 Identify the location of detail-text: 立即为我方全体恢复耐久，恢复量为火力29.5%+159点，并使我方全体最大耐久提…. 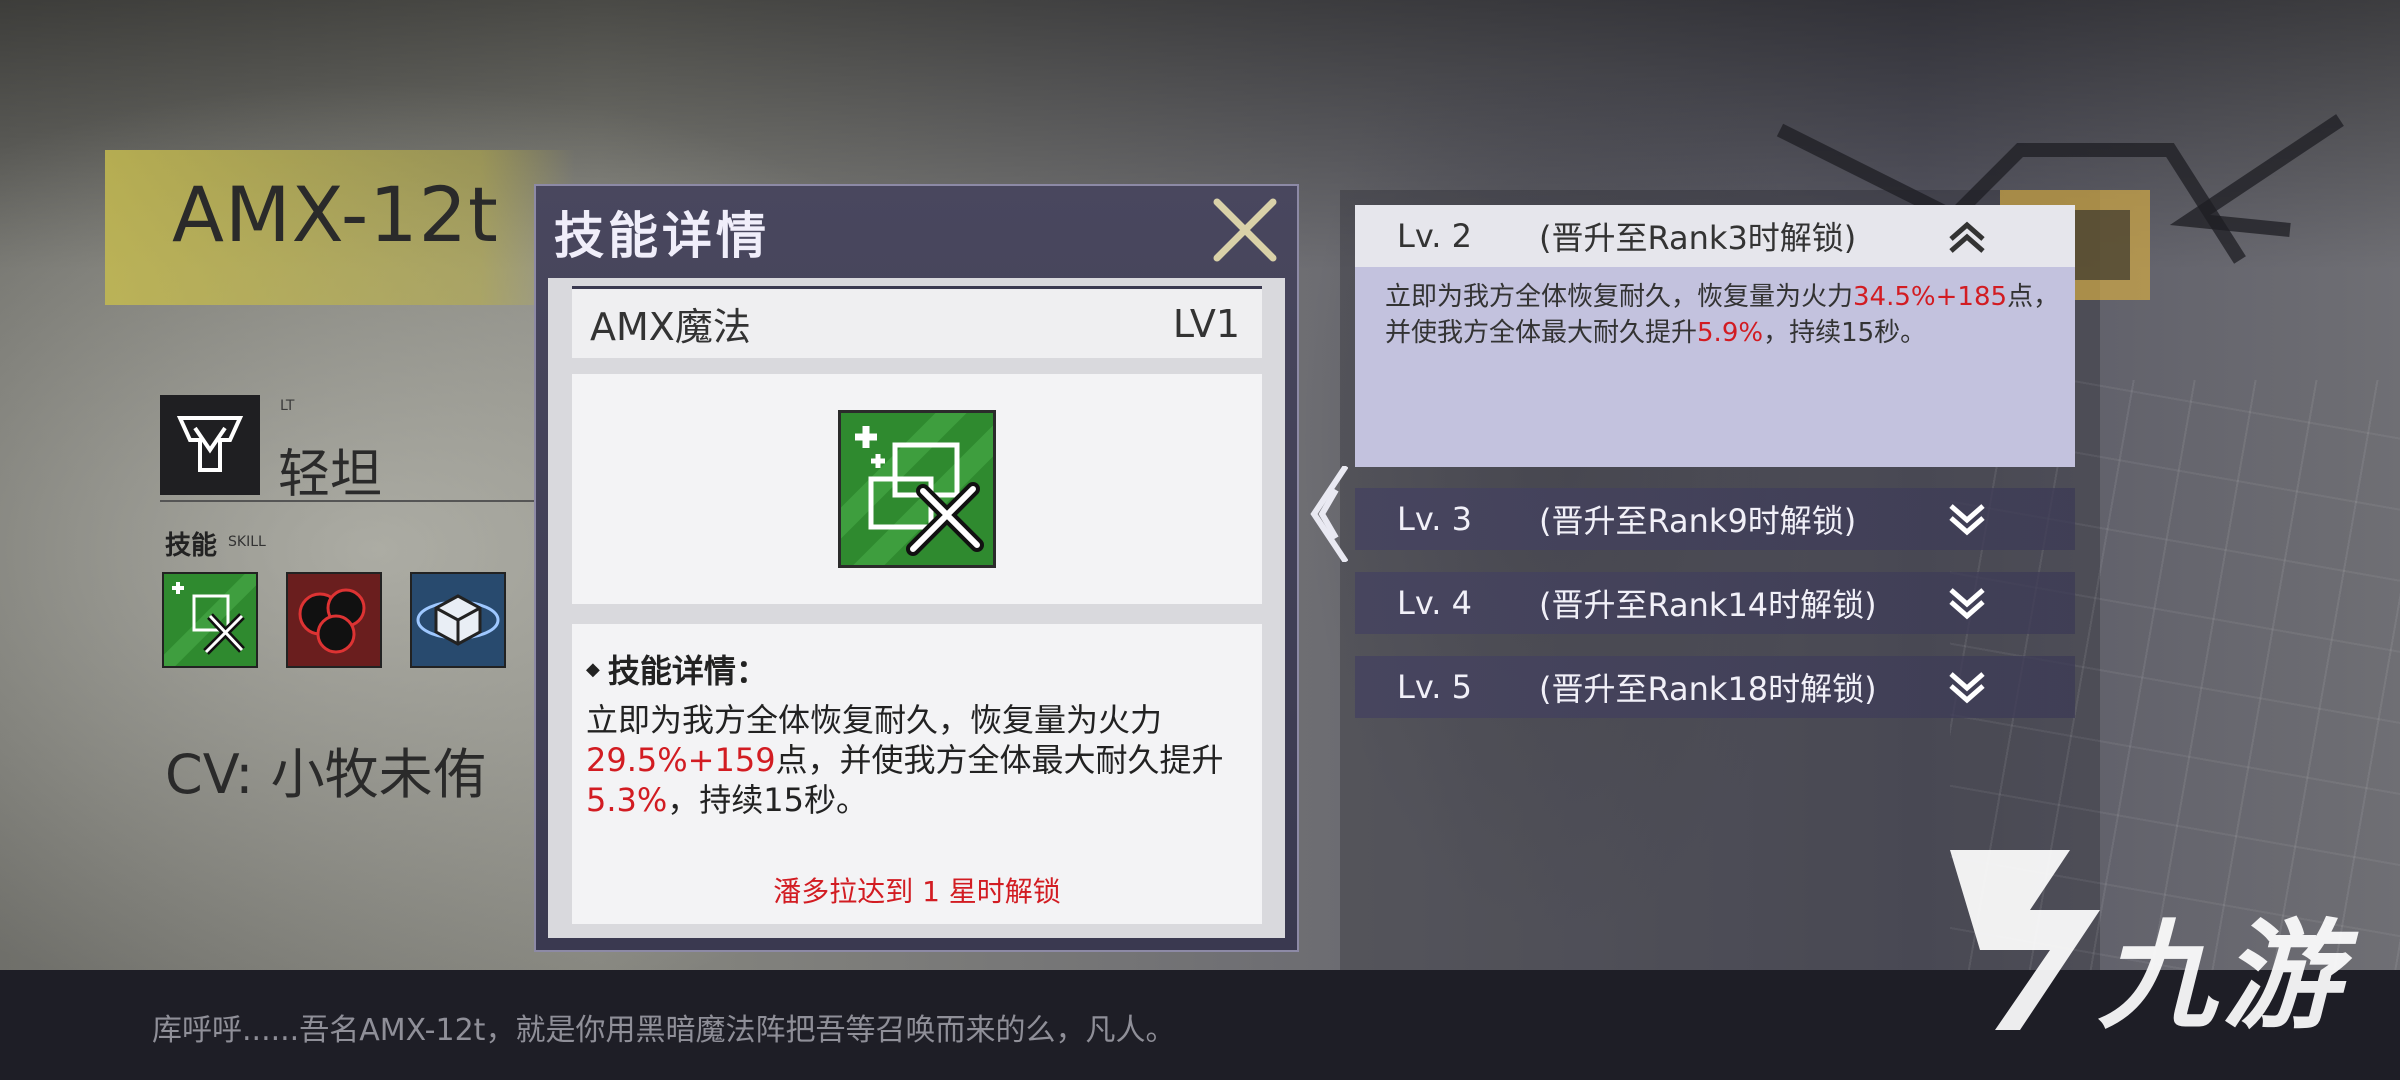
(919, 760).